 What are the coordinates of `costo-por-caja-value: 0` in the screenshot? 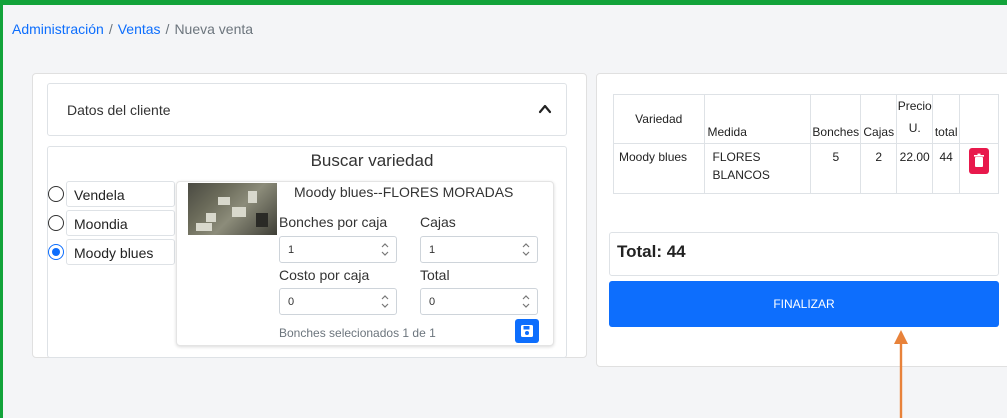 It's located at (291, 302).